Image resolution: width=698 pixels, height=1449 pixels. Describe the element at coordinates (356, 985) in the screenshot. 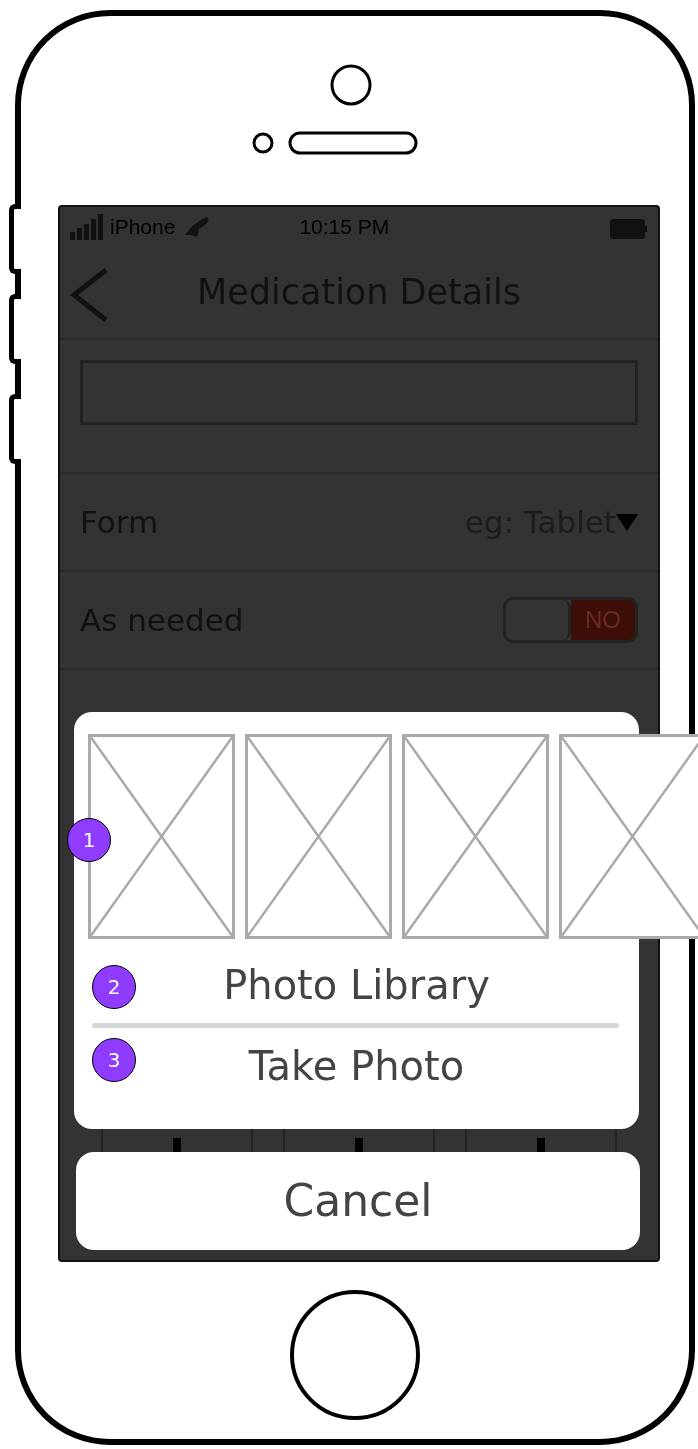

I see `action-option: Photo Library` at that location.